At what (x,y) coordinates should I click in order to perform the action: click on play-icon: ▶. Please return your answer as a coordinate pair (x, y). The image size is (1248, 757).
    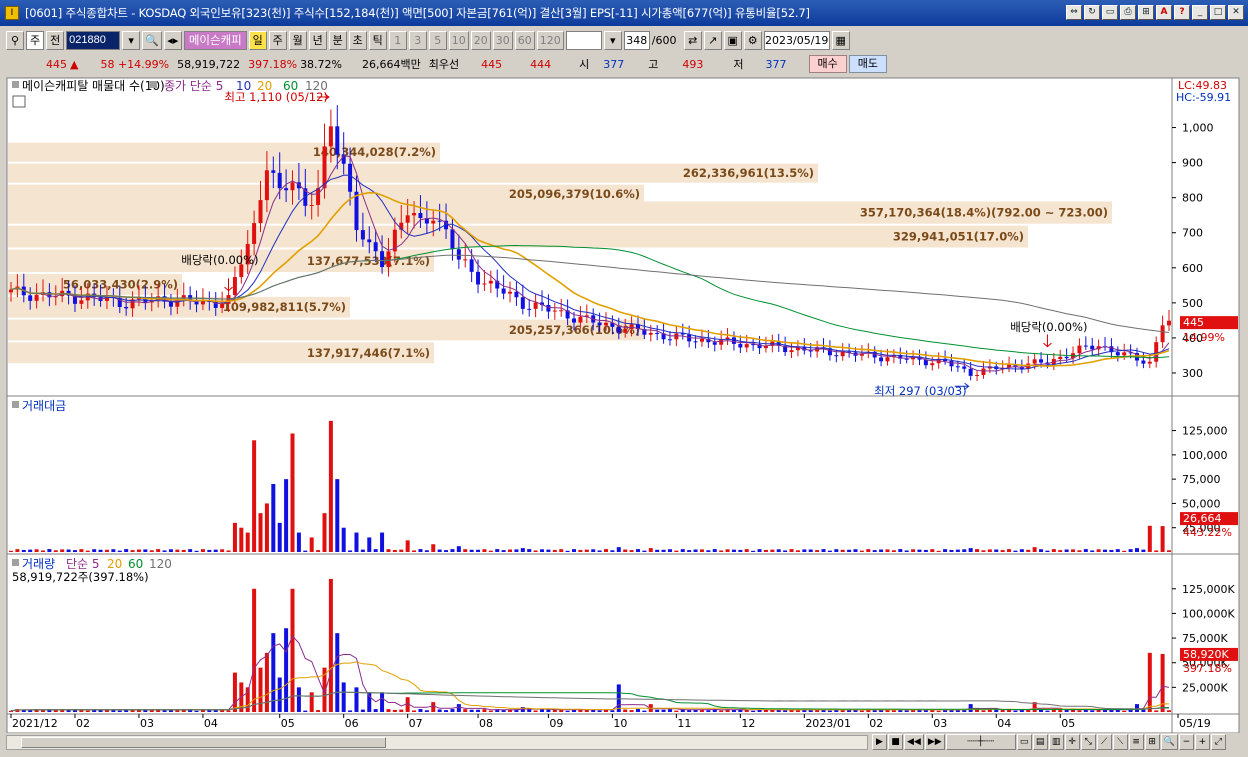
    Looking at the image, I should click on (879, 742).